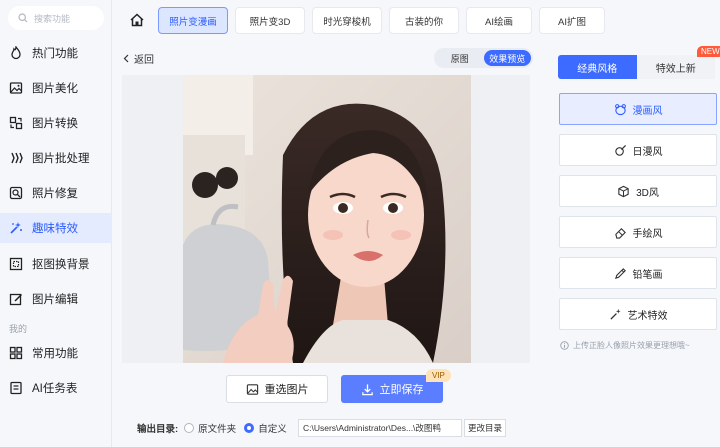 This screenshot has width=720, height=447. I want to click on cutout-icon, so click(16, 264).